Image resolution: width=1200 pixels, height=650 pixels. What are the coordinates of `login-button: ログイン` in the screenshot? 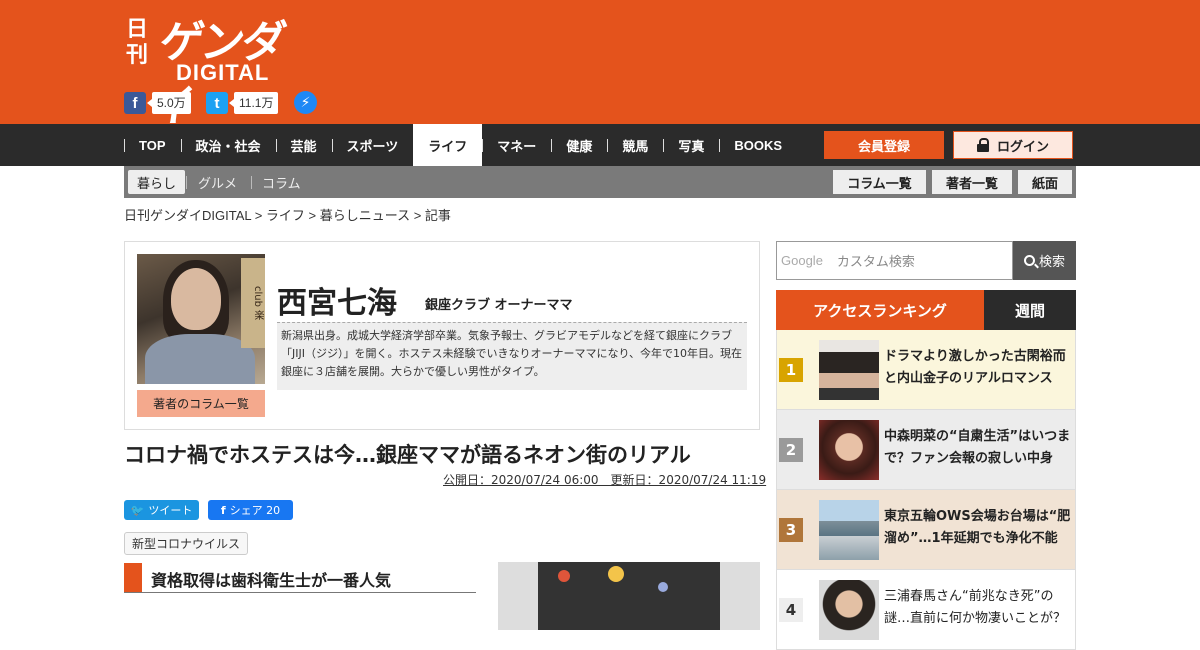 It's located at (1013, 145).